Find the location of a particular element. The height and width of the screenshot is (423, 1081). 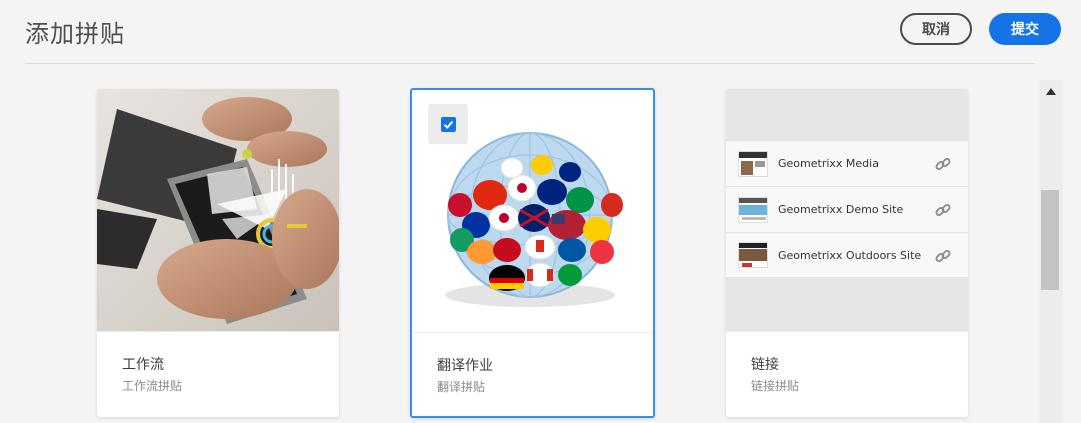

tile-title: 工作流 is located at coordinates (143, 365).